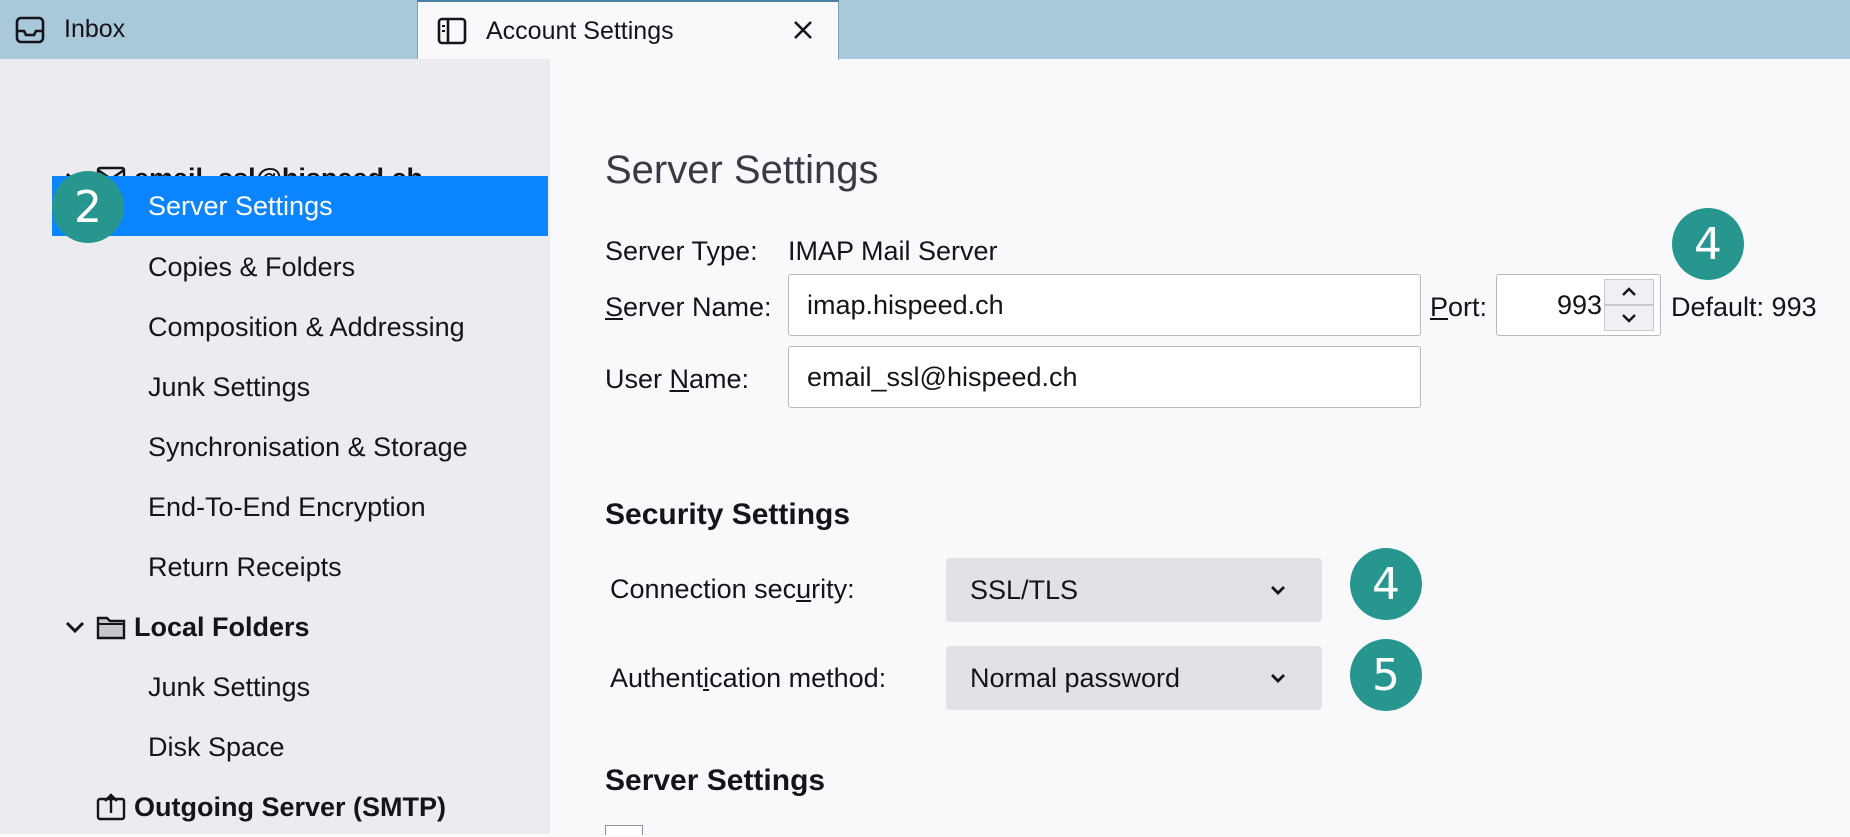  Describe the element at coordinates (452, 31) in the screenshot. I see `account-settings-icon` at that location.